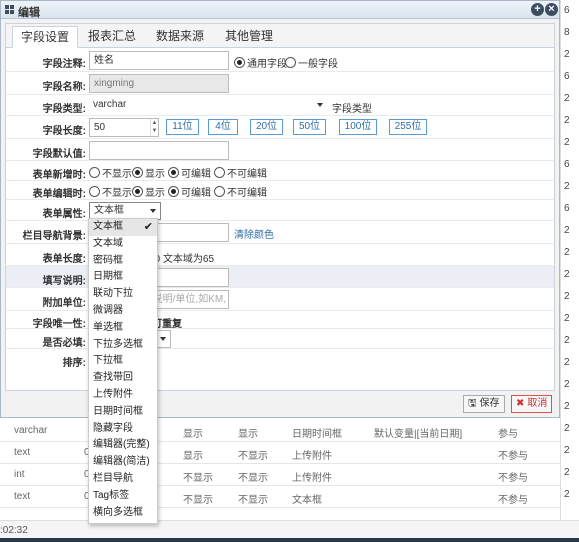 This screenshot has height=542, width=579. Describe the element at coordinates (123, 311) in the screenshot. I see `dropdown-option: 微调器` at that location.